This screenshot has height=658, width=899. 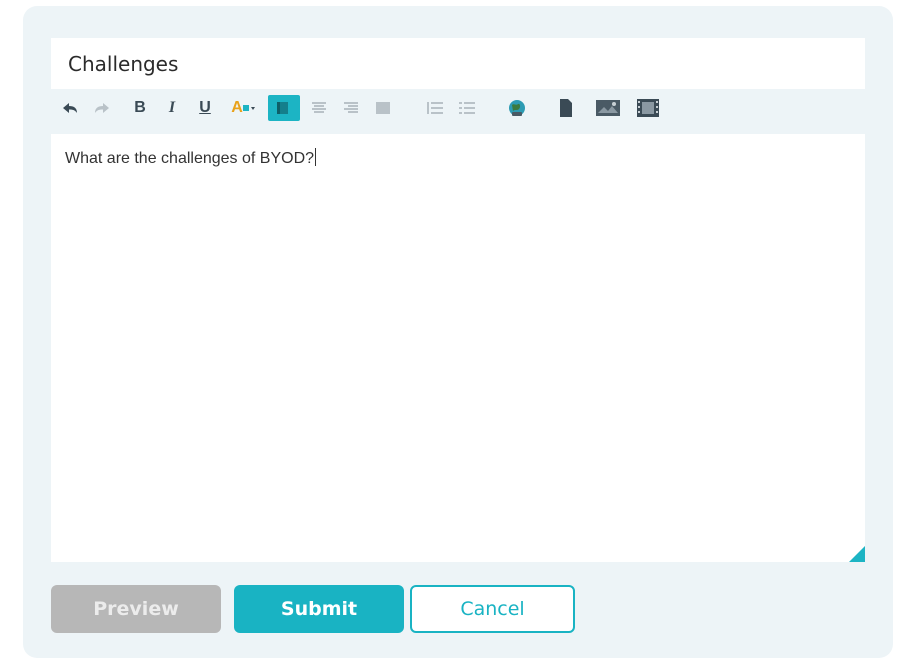 I want to click on file-icon, so click(x=566, y=108).